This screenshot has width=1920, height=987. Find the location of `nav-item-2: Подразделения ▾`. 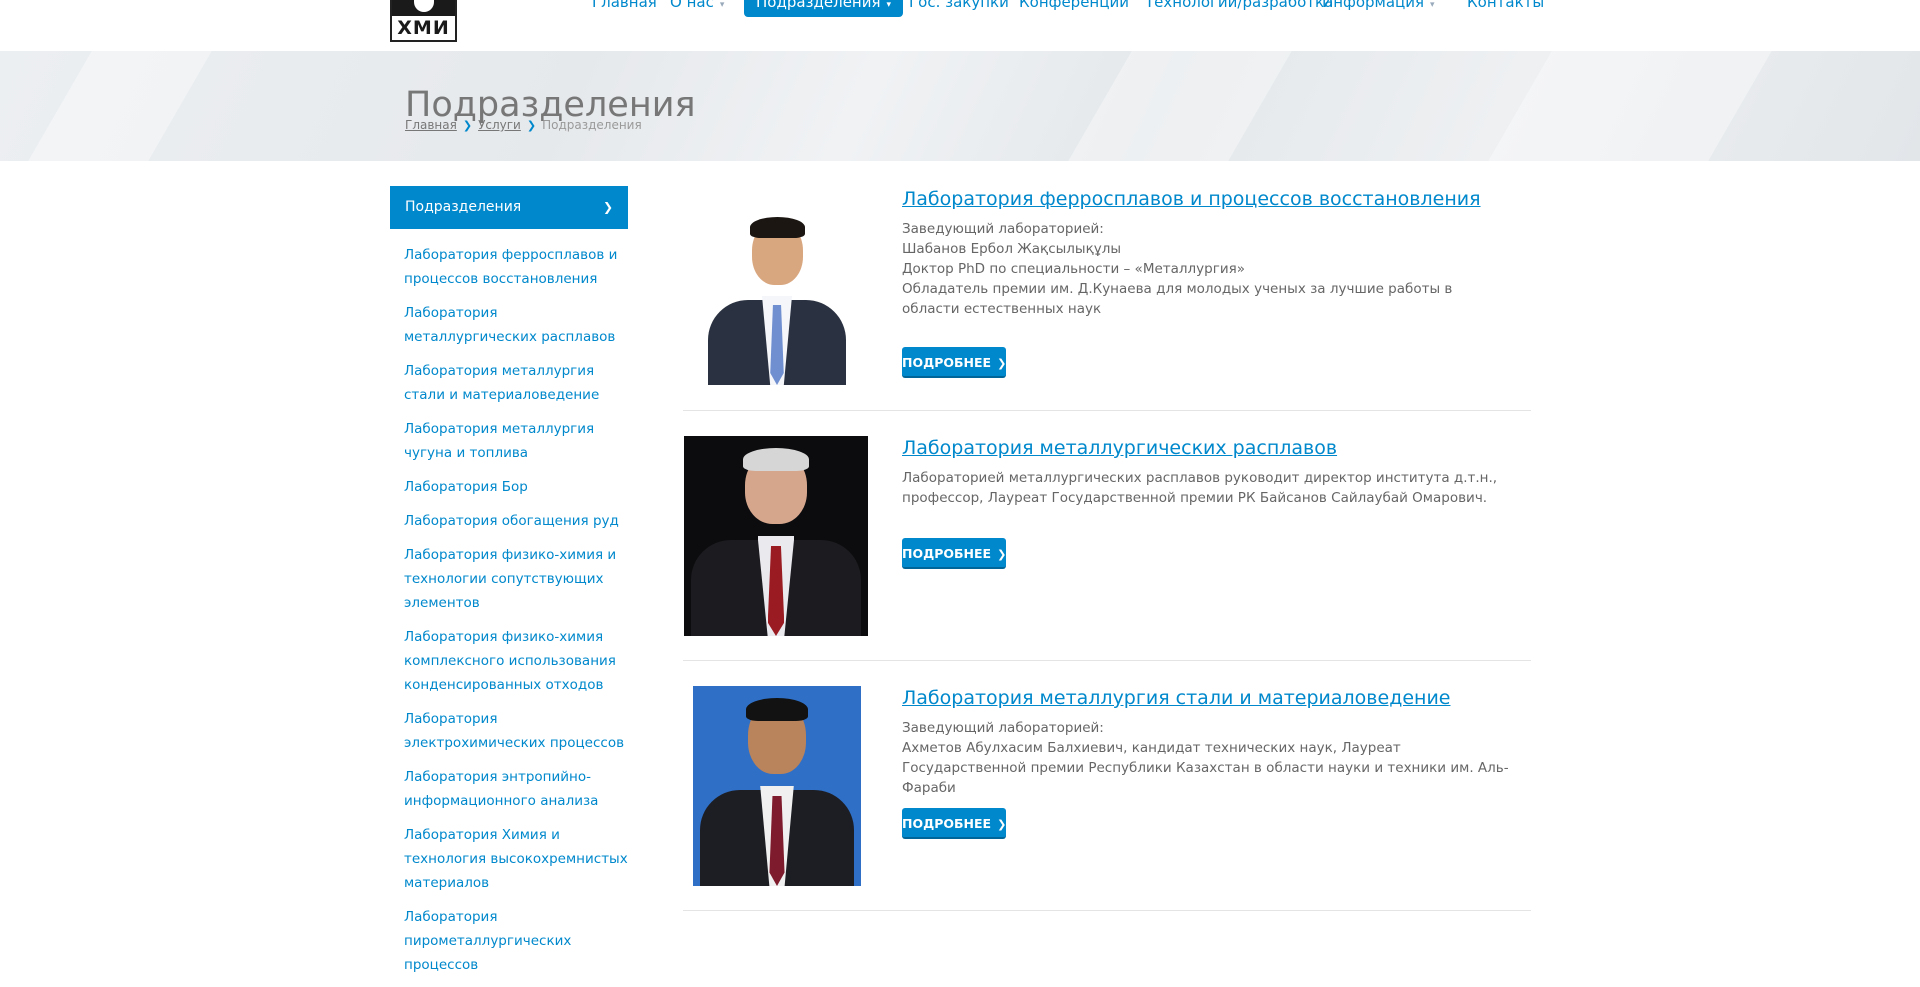

nav-item-2: Подразделения ▾ is located at coordinates (824, 8).